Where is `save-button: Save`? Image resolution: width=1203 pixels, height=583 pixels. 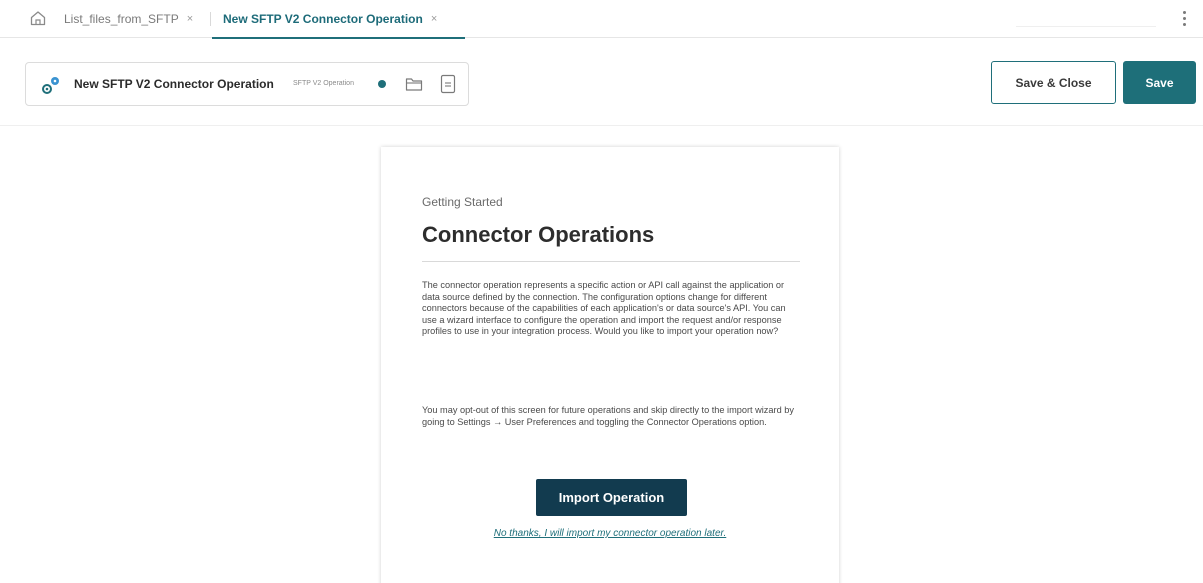 save-button: Save is located at coordinates (1159, 82).